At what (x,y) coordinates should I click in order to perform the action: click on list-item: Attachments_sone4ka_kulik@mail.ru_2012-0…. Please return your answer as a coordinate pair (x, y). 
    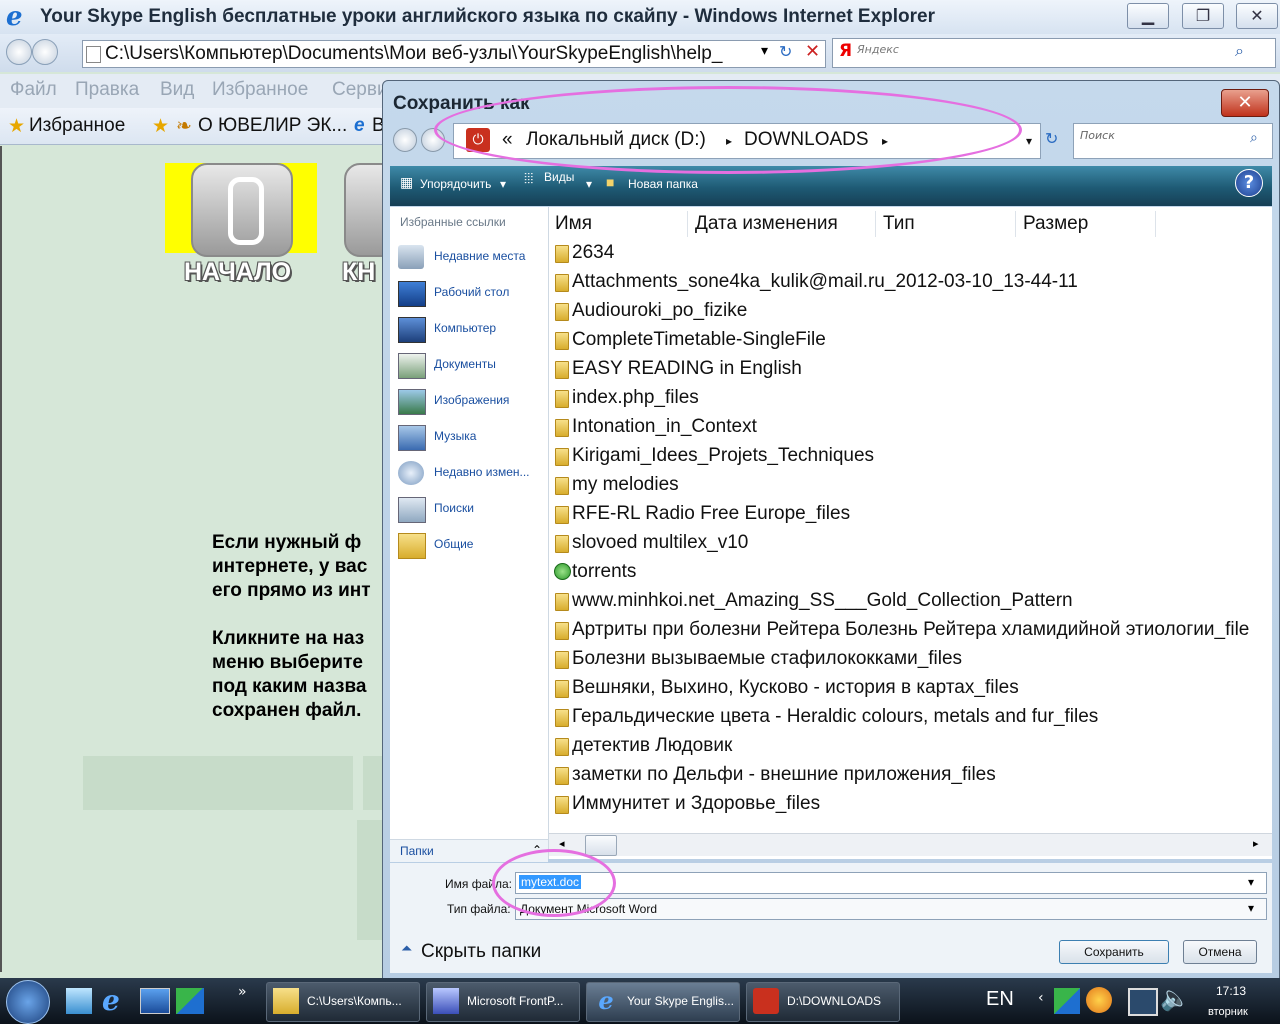
    Looking at the image, I should click on (912, 283).